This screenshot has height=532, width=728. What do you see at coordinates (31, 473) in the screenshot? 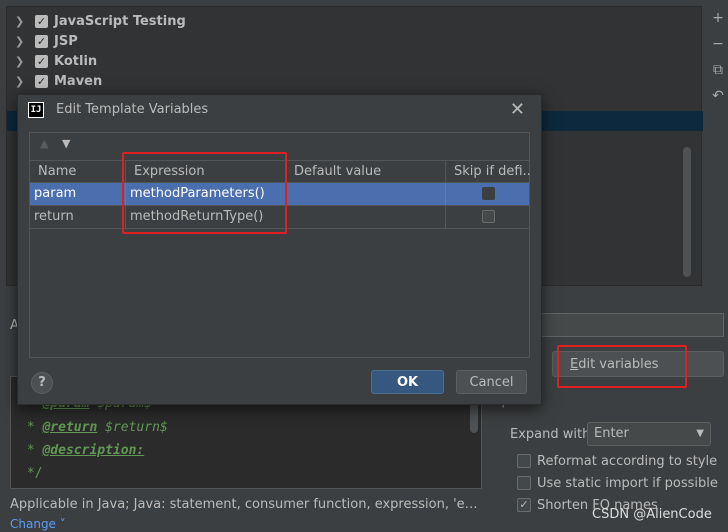
I see `code-line: */` at bounding box center [31, 473].